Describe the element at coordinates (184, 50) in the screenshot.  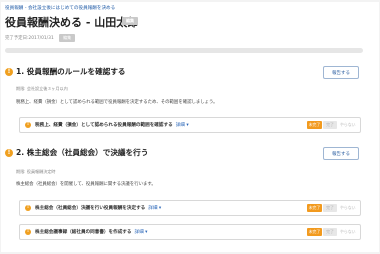
I see `progress-bar` at that location.